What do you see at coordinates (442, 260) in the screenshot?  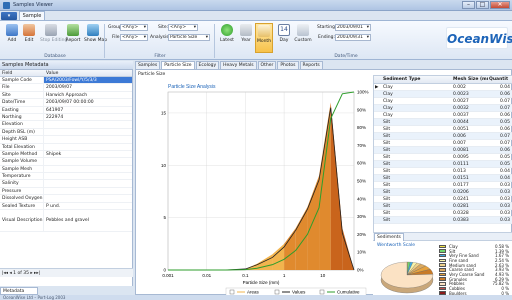 I see `legend-swatch` at bounding box center [442, 260].